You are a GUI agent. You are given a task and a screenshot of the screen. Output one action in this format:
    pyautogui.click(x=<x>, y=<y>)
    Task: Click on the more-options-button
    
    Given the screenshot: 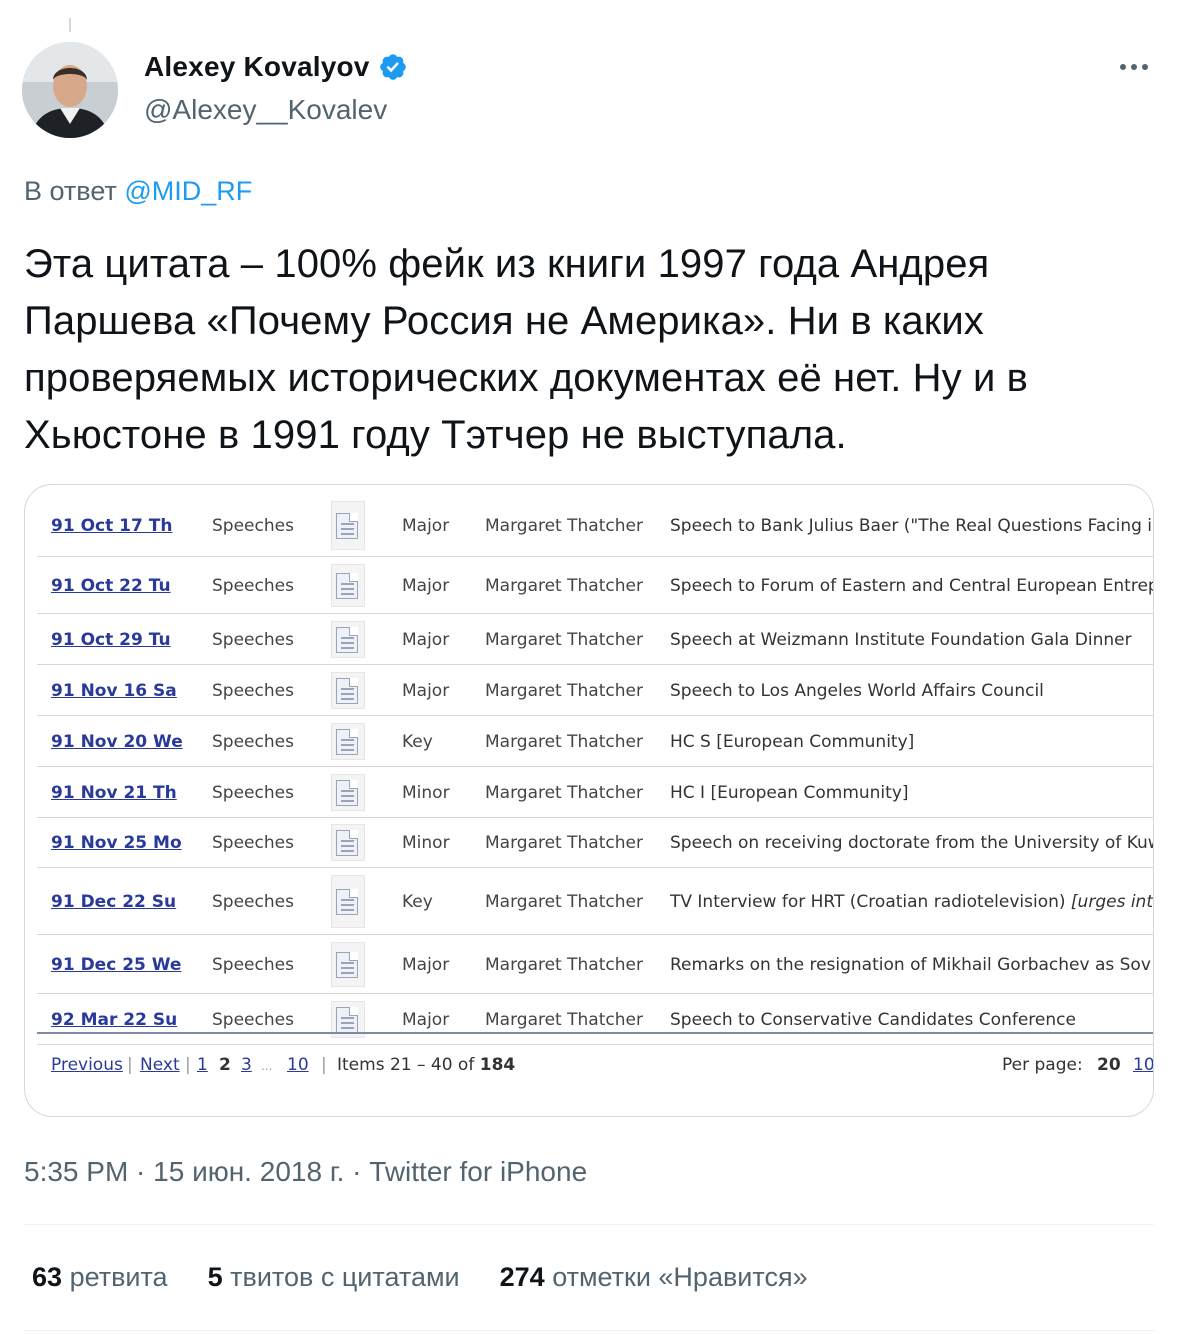 What is the action you would take?
    pyautogui.click(x=1134, y=67)
    